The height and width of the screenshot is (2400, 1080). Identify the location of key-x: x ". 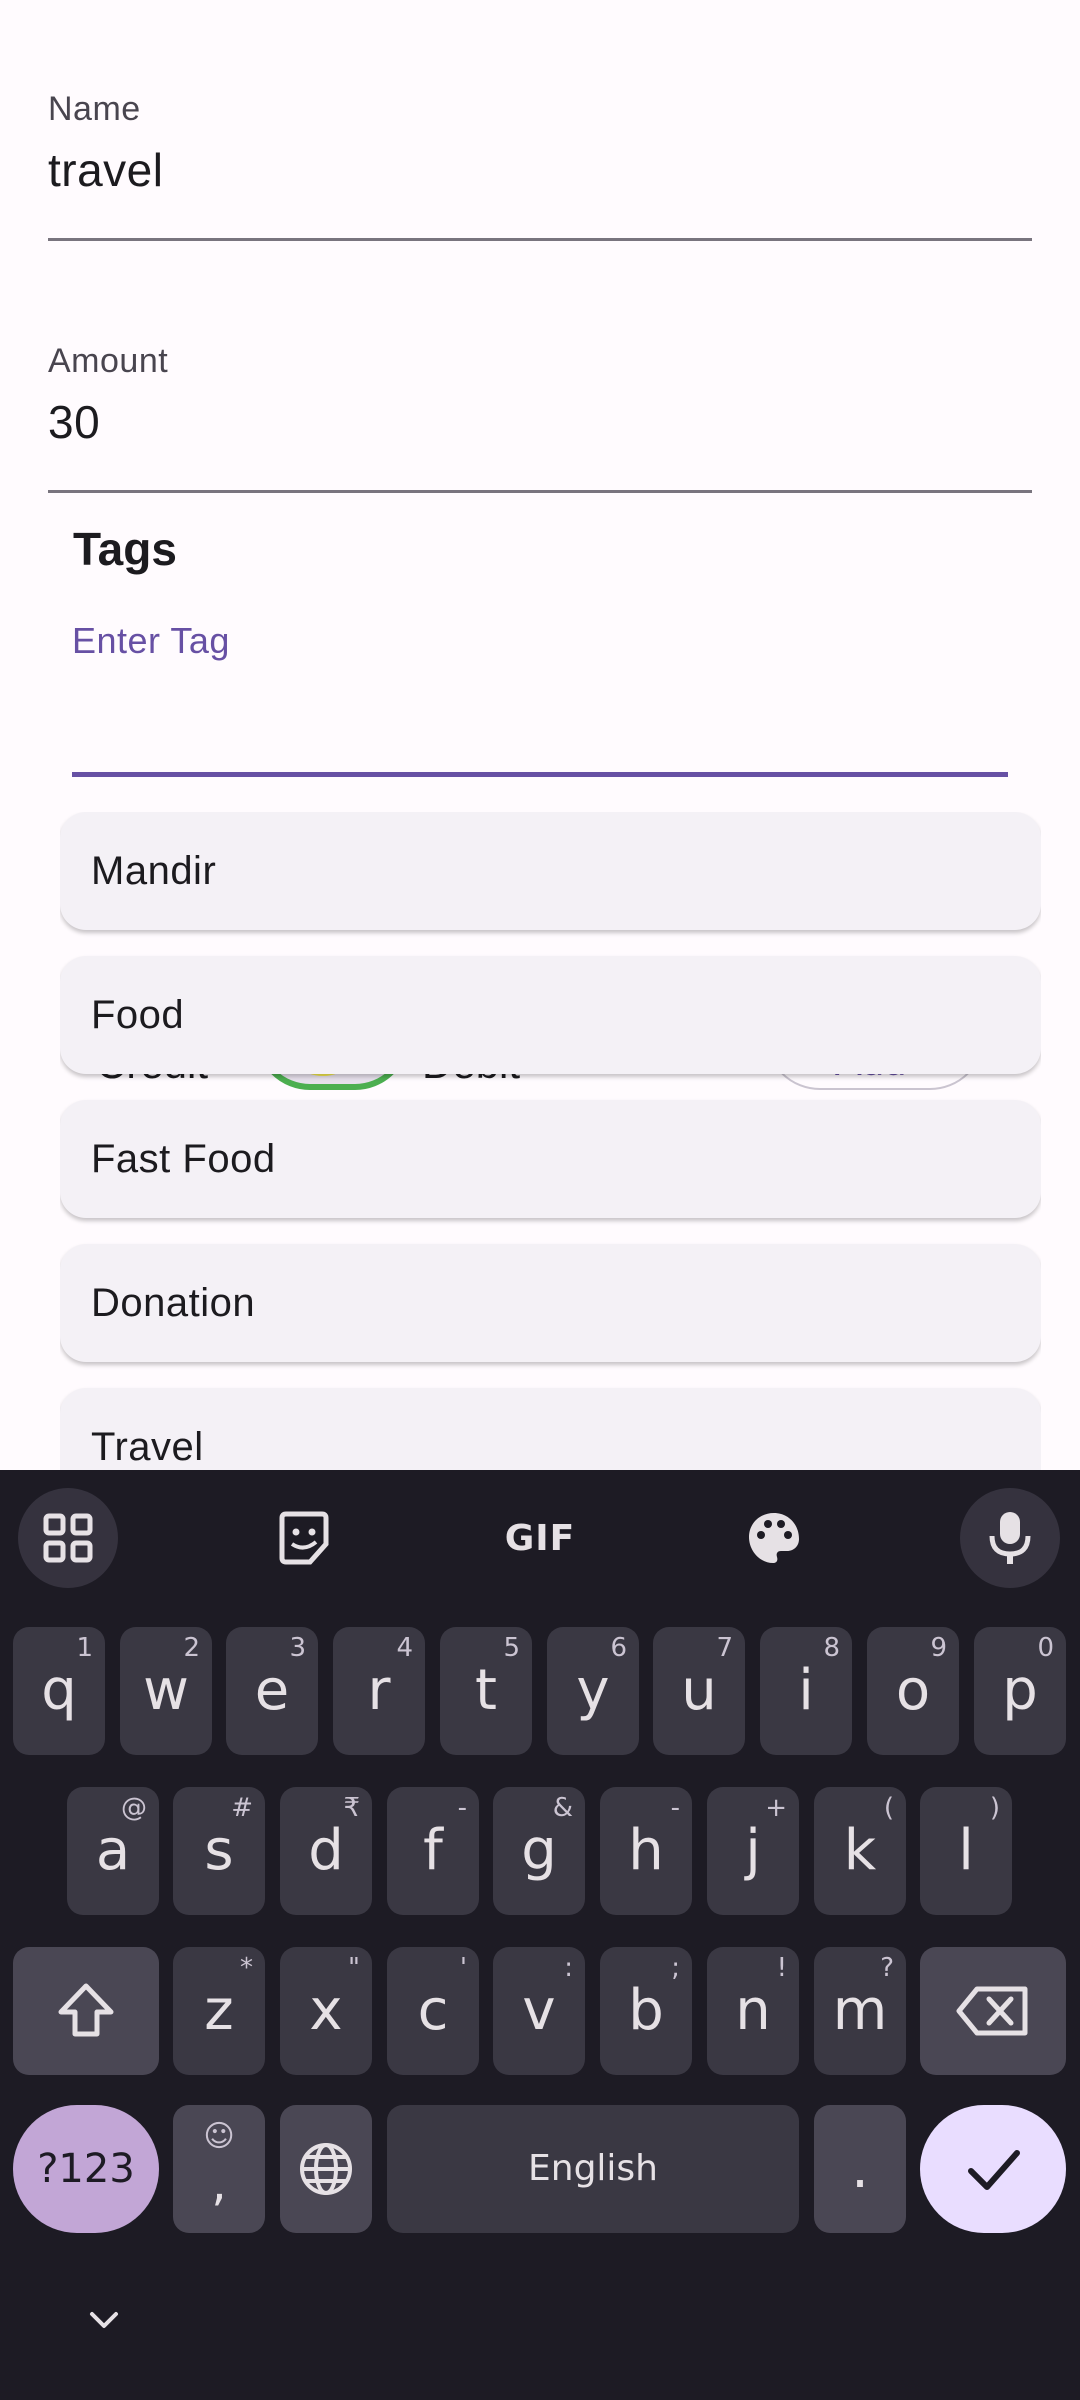
(326, 2011).